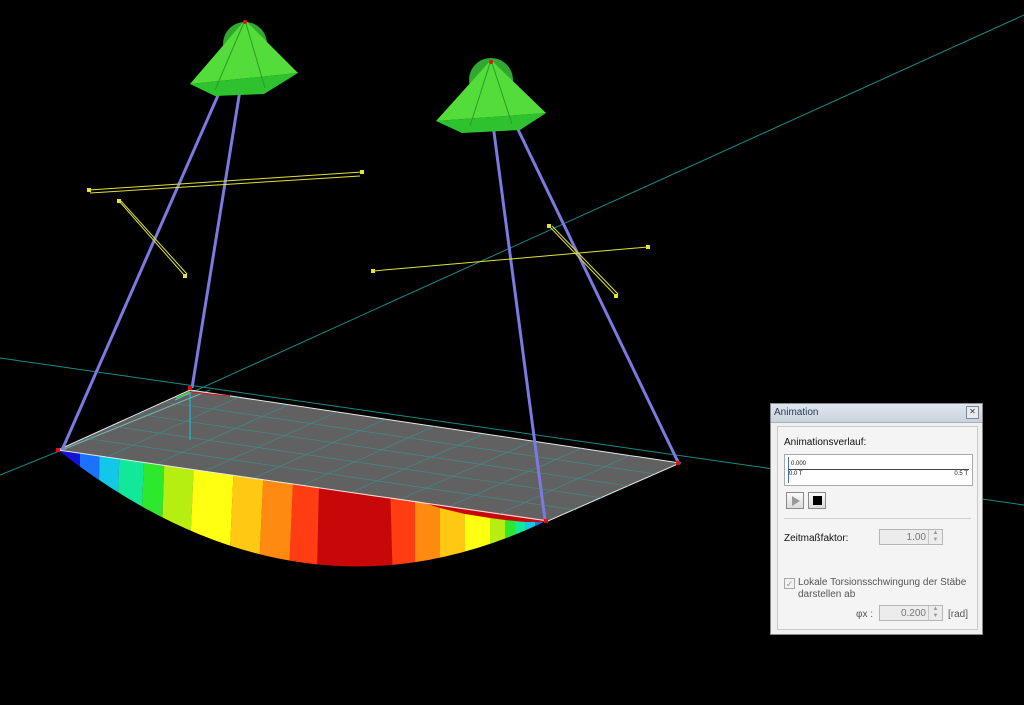  I want to click on animation-history-track: 0.000 0.0 T 0.5 T, so click(878, 470).